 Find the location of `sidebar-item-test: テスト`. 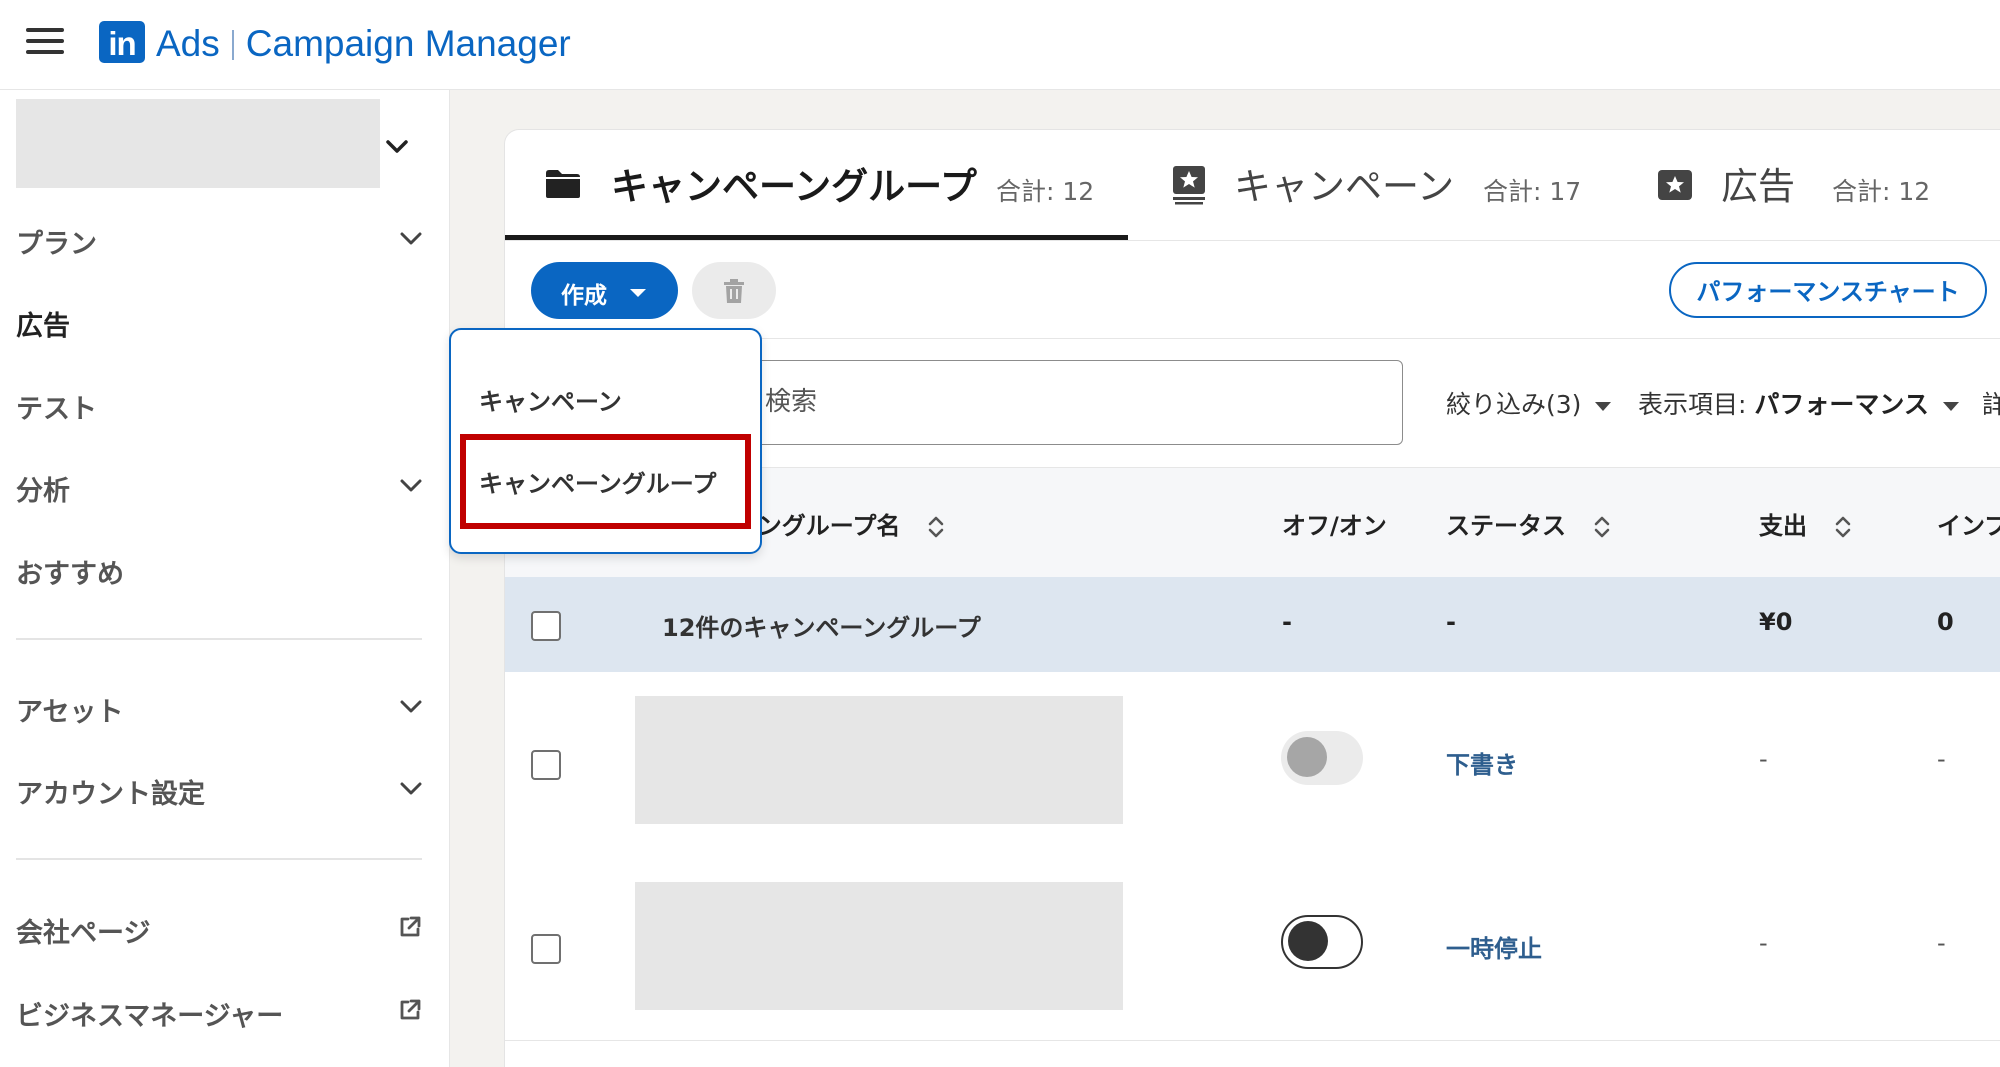

sidebar-item-test: テスト is located at coordinates (219, 404).